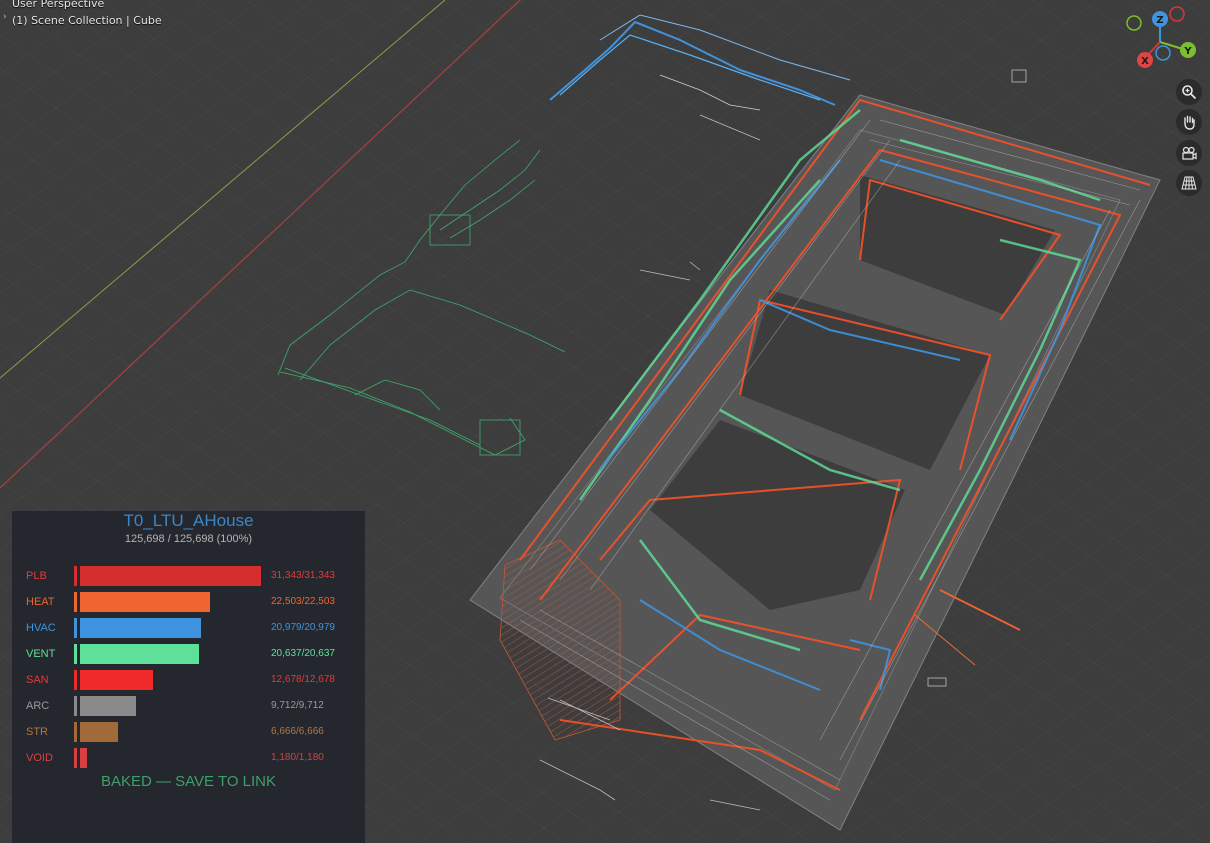 The height and width of the screenshot is (843, 1210). Describe the element at coordinates (1187, 51) in the screenshot. I see `gizmo-y-label: Y` at that location.